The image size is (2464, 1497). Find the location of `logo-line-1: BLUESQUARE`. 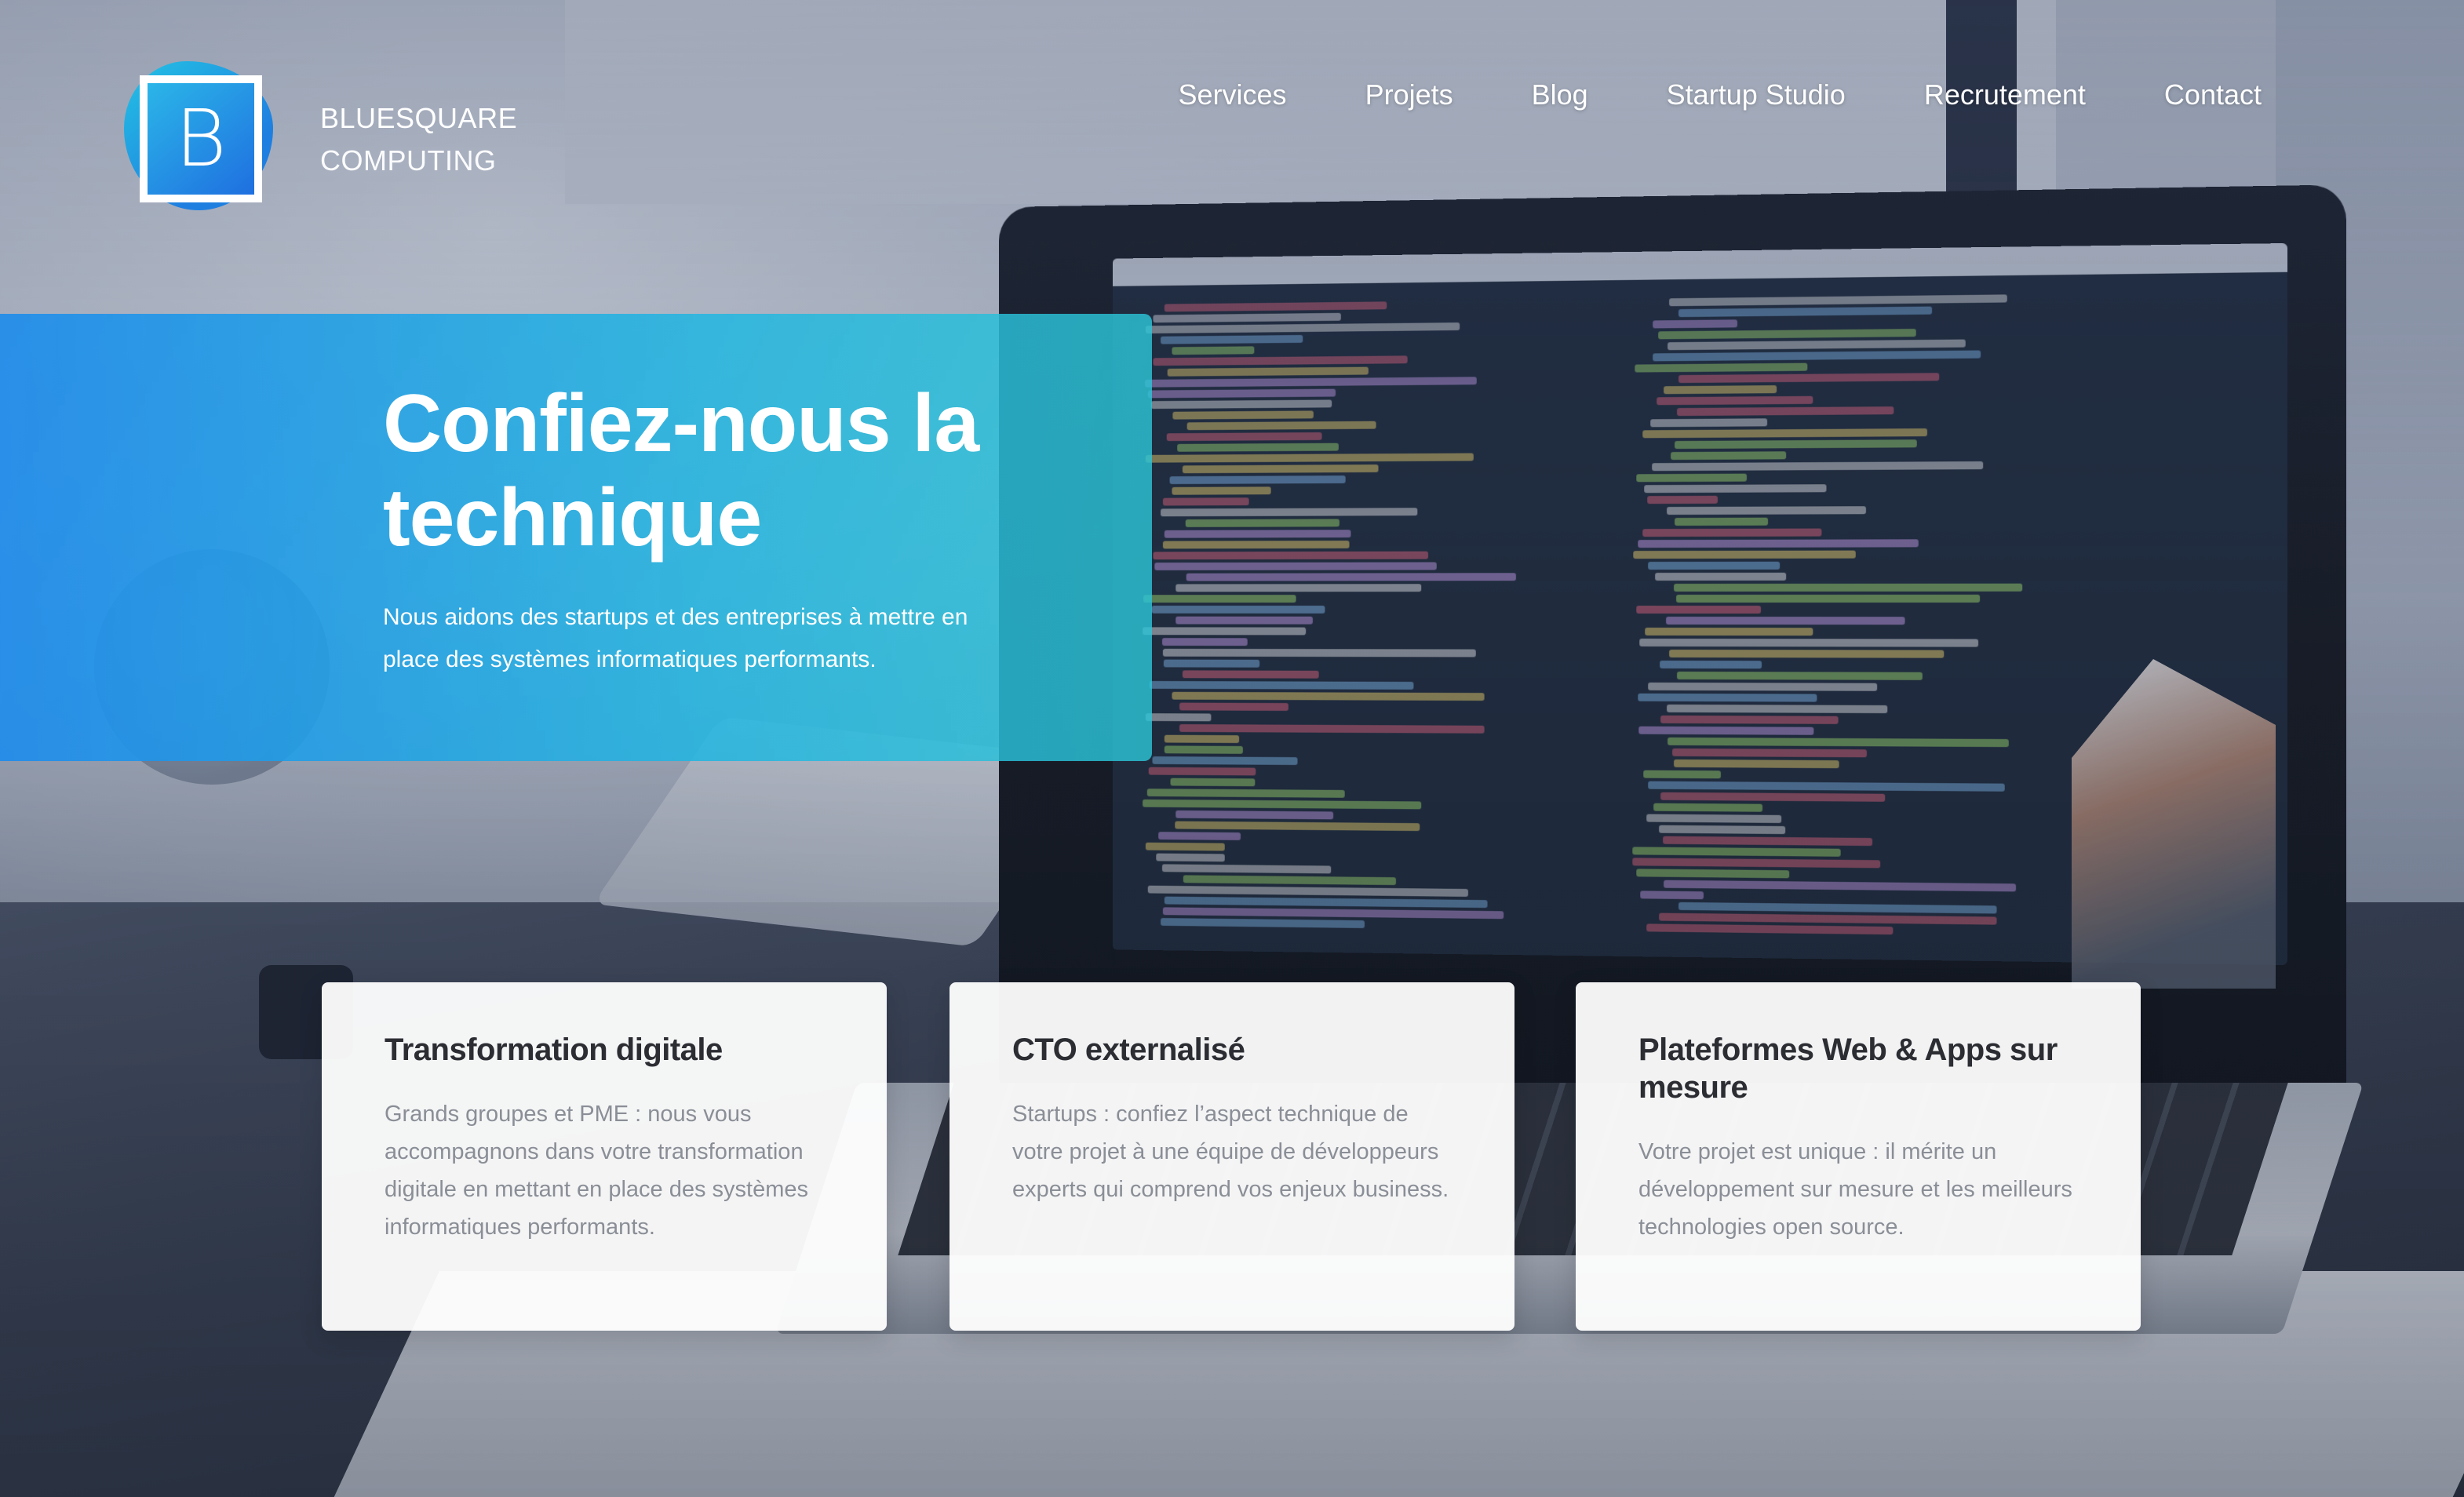

logo-line-1: BLUESQUARE is located at coordinates (419, 118).